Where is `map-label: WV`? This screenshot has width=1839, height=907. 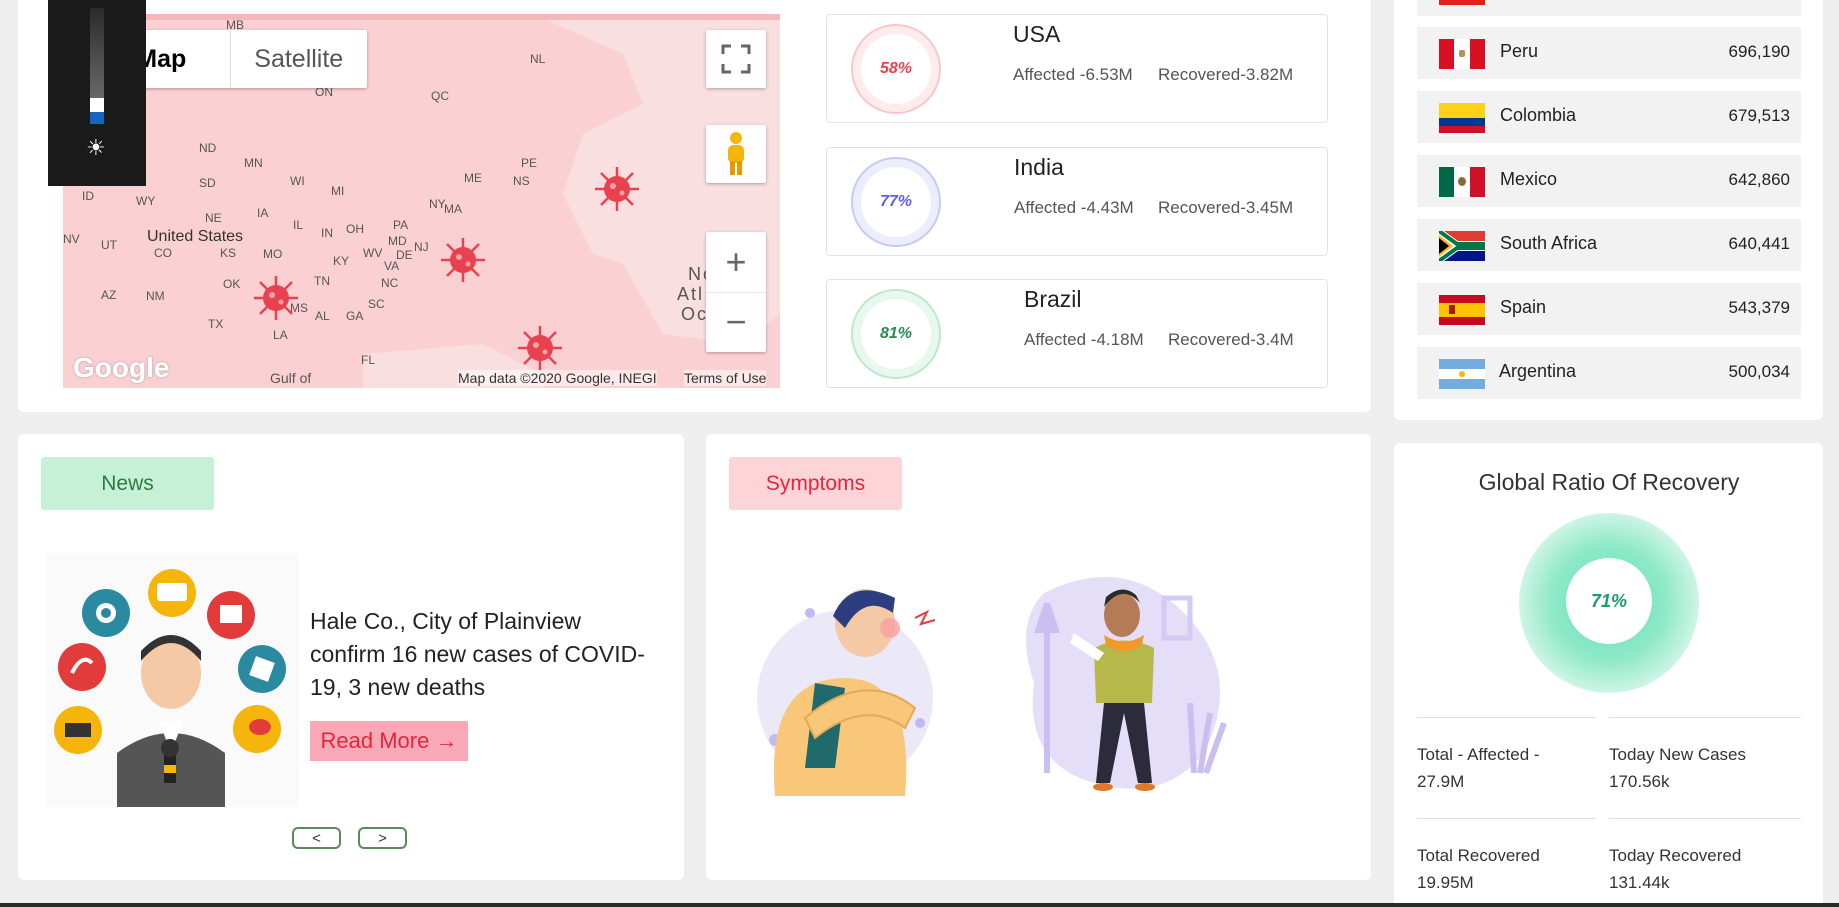
map-label: WV is located at coordinates (373, 253).